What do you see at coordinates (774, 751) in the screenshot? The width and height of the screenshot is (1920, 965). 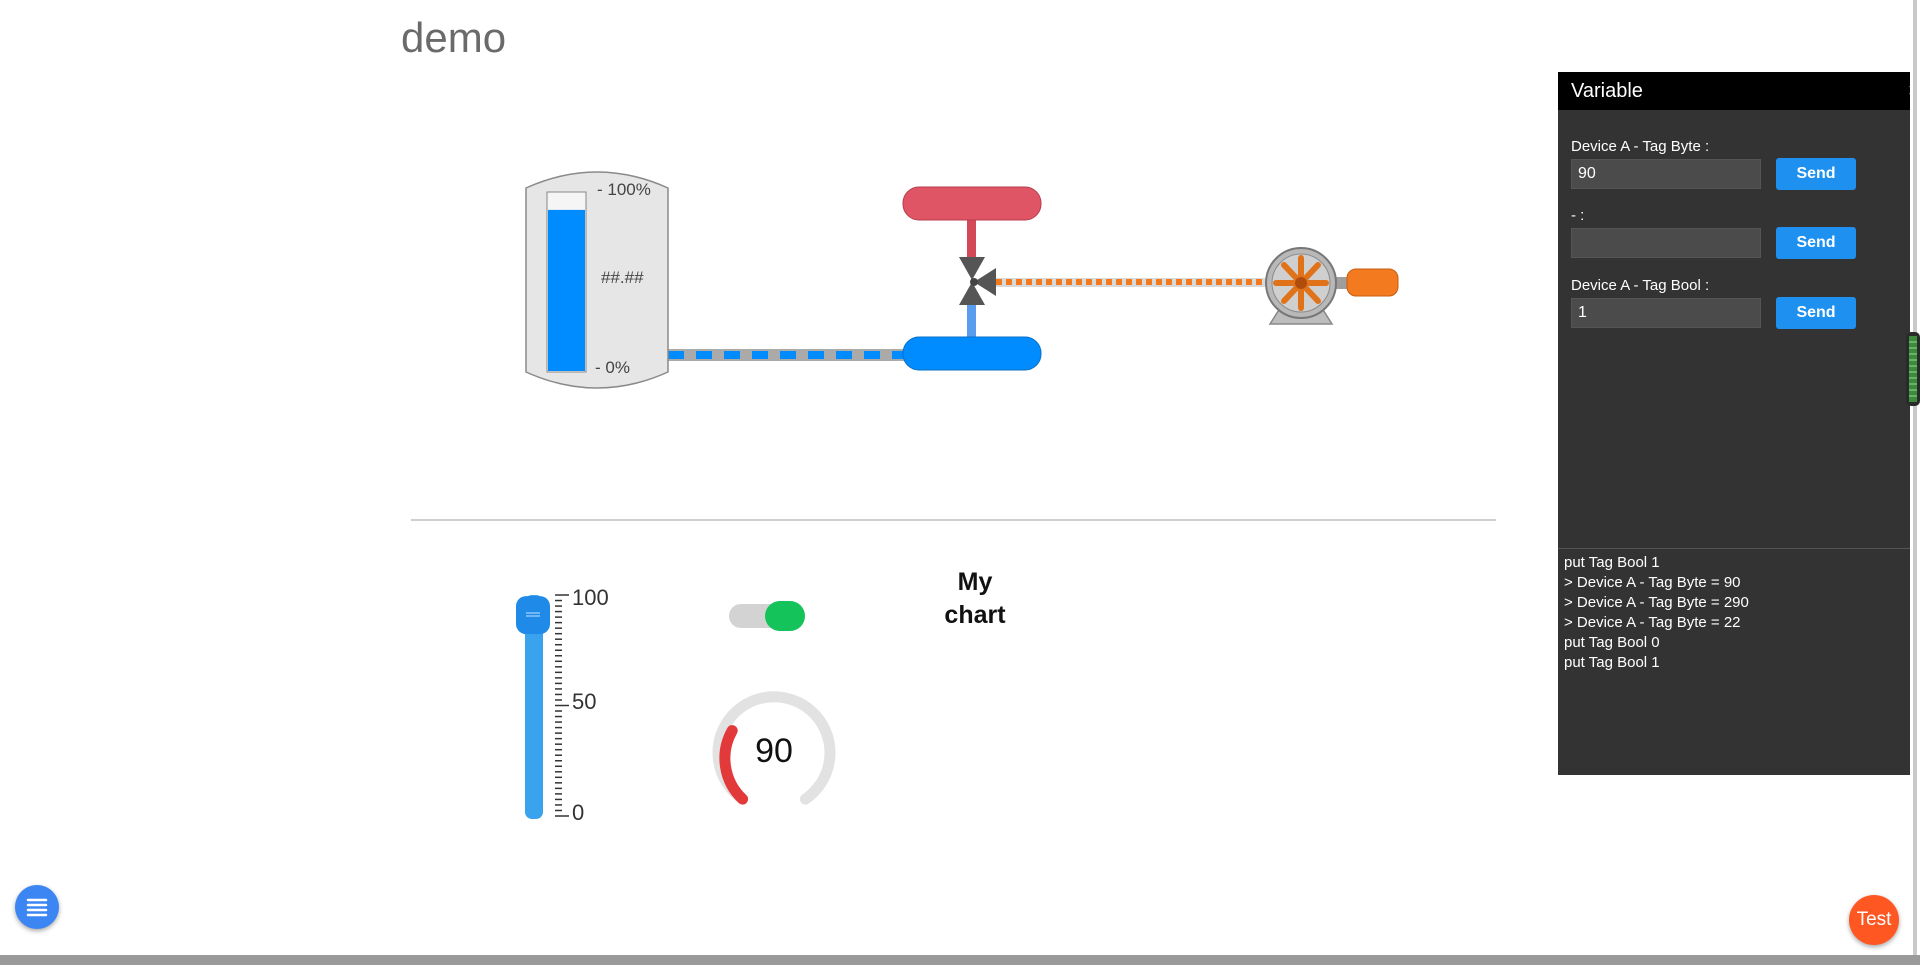 I see `gauge-value: 90` at bounding box center [774, 751].